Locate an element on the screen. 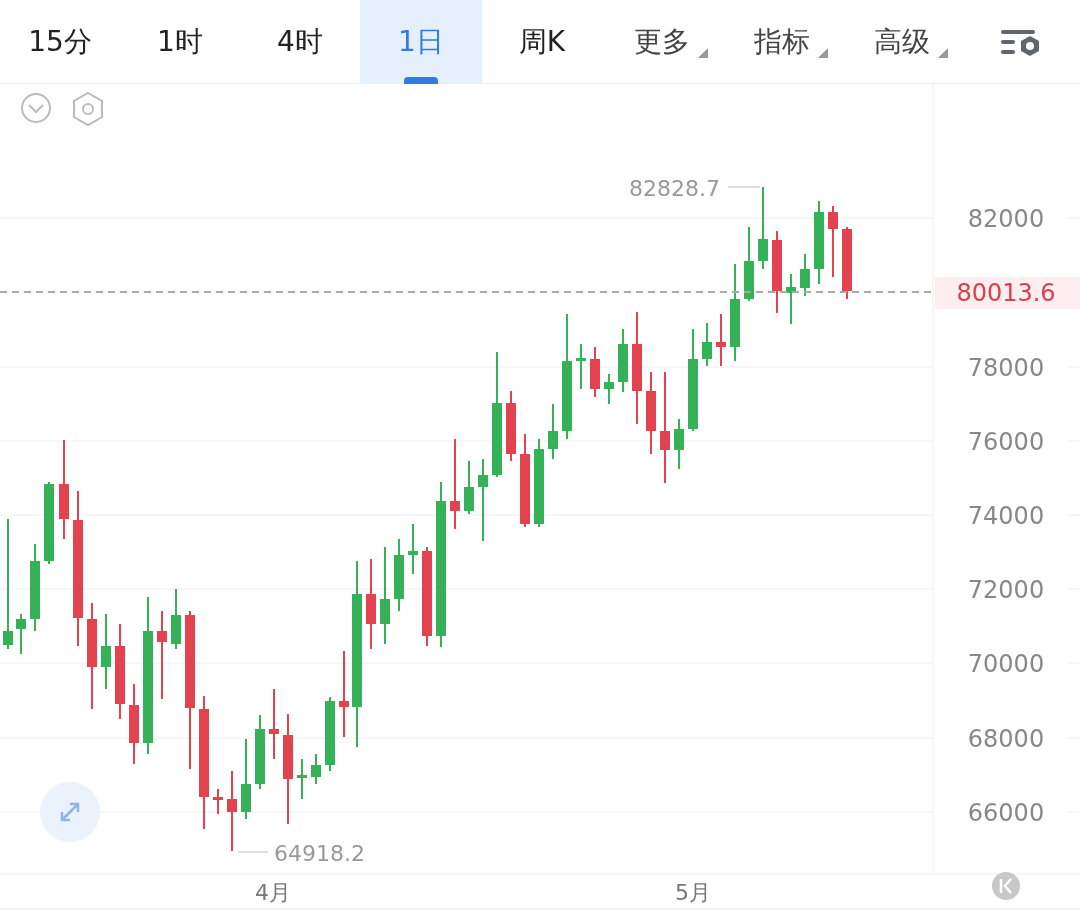 The width and height of the screenshot is (1080, 924). high-price-label: 82828.7 is located at coordinates (674, 188).